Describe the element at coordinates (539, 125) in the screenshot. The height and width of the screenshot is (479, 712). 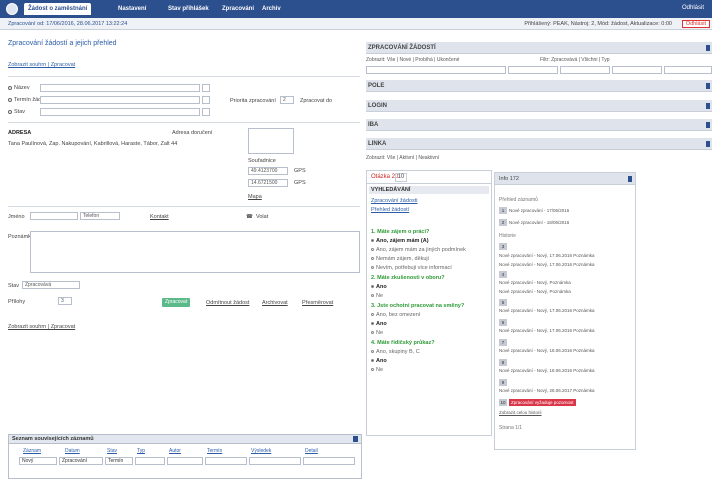
I see `section-iba: IBA` at that location.